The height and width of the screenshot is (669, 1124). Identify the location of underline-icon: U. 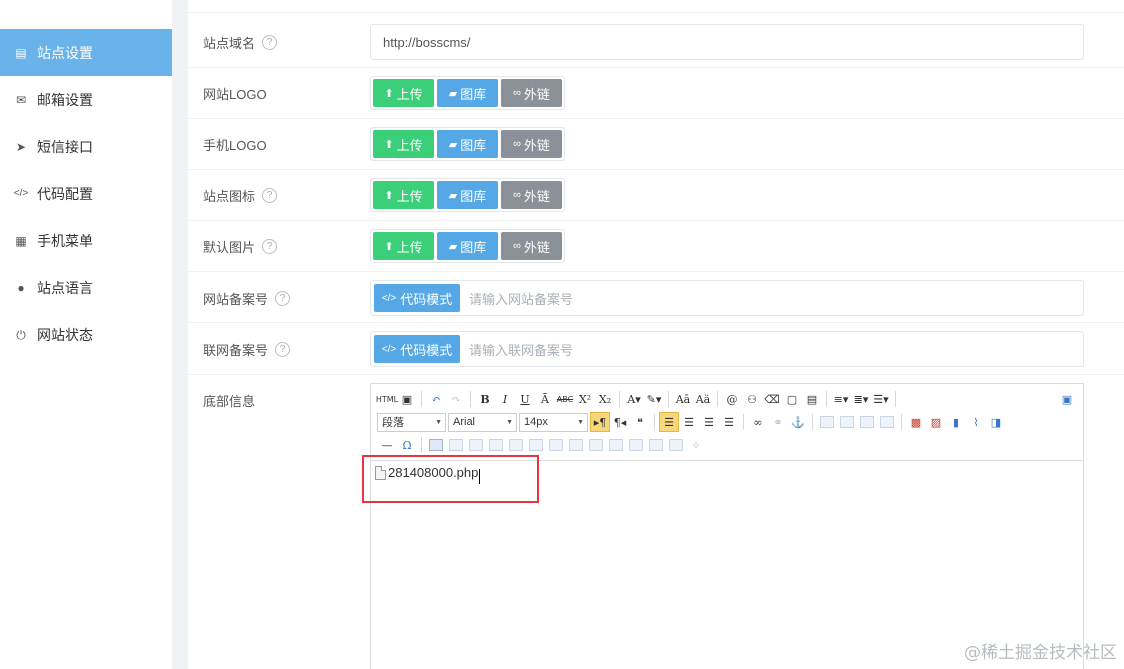
(525, 399).